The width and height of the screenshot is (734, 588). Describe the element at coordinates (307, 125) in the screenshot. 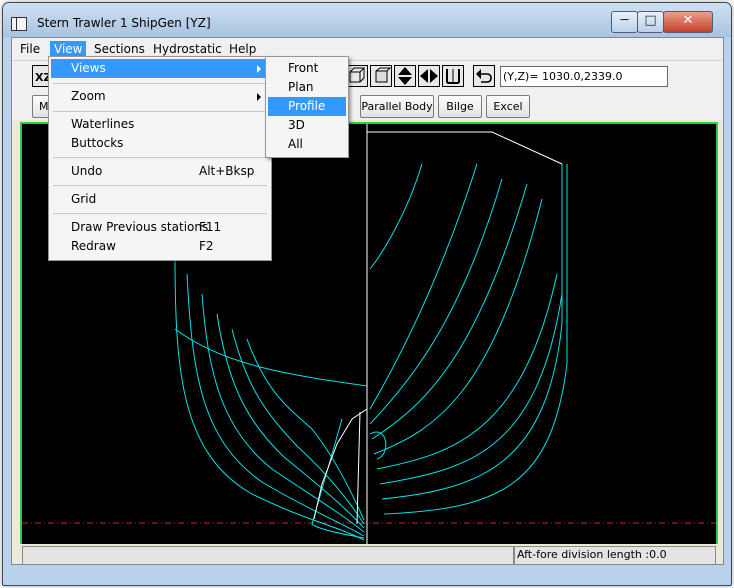

I see `submenu-item-3d: 3D` at that location.